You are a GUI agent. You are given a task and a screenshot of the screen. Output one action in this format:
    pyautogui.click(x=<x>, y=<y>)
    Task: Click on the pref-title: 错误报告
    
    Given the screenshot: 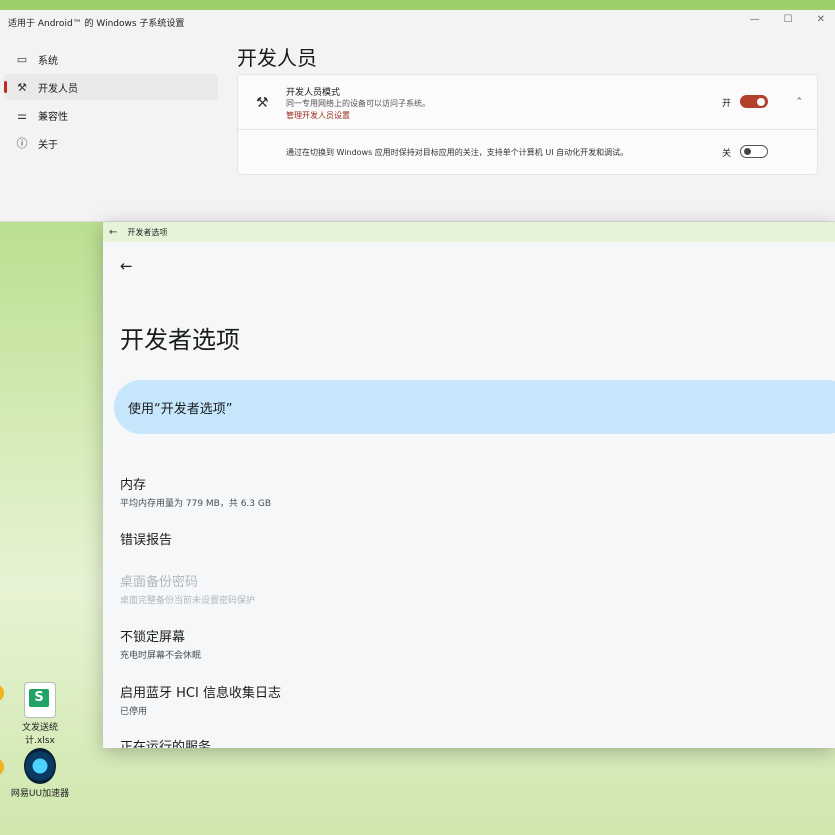 What is the action you would take?
    pyautogui.click(x=146, y=540)
    